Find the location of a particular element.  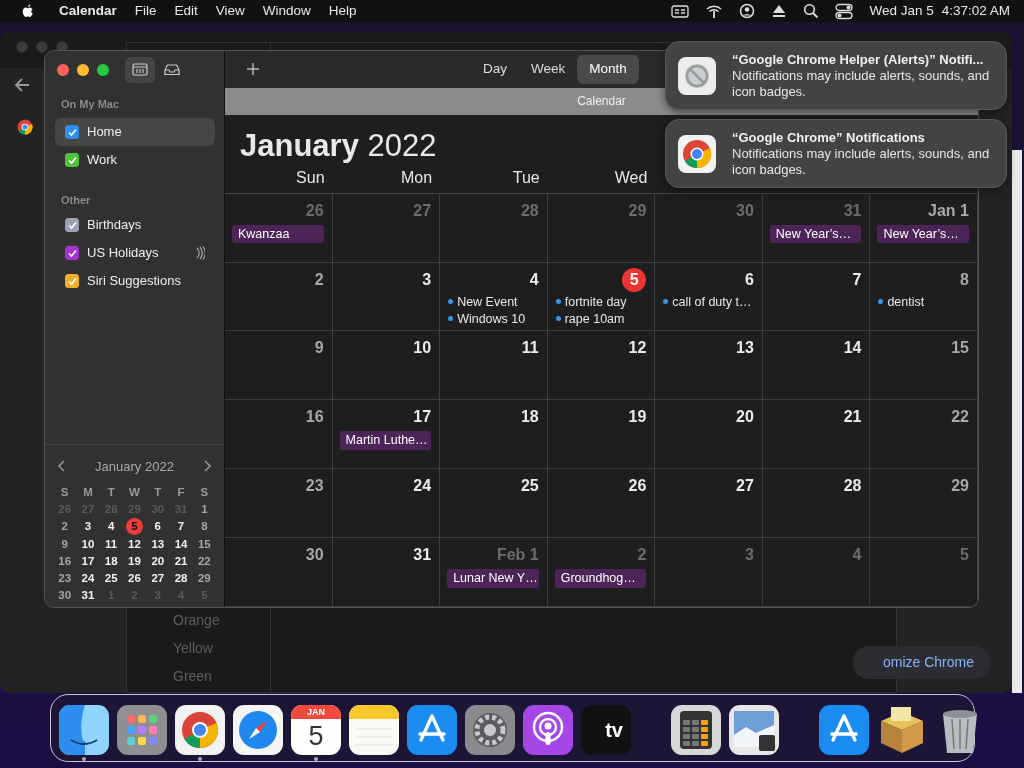

calendar-list-button is located at coordinates (140, 69).